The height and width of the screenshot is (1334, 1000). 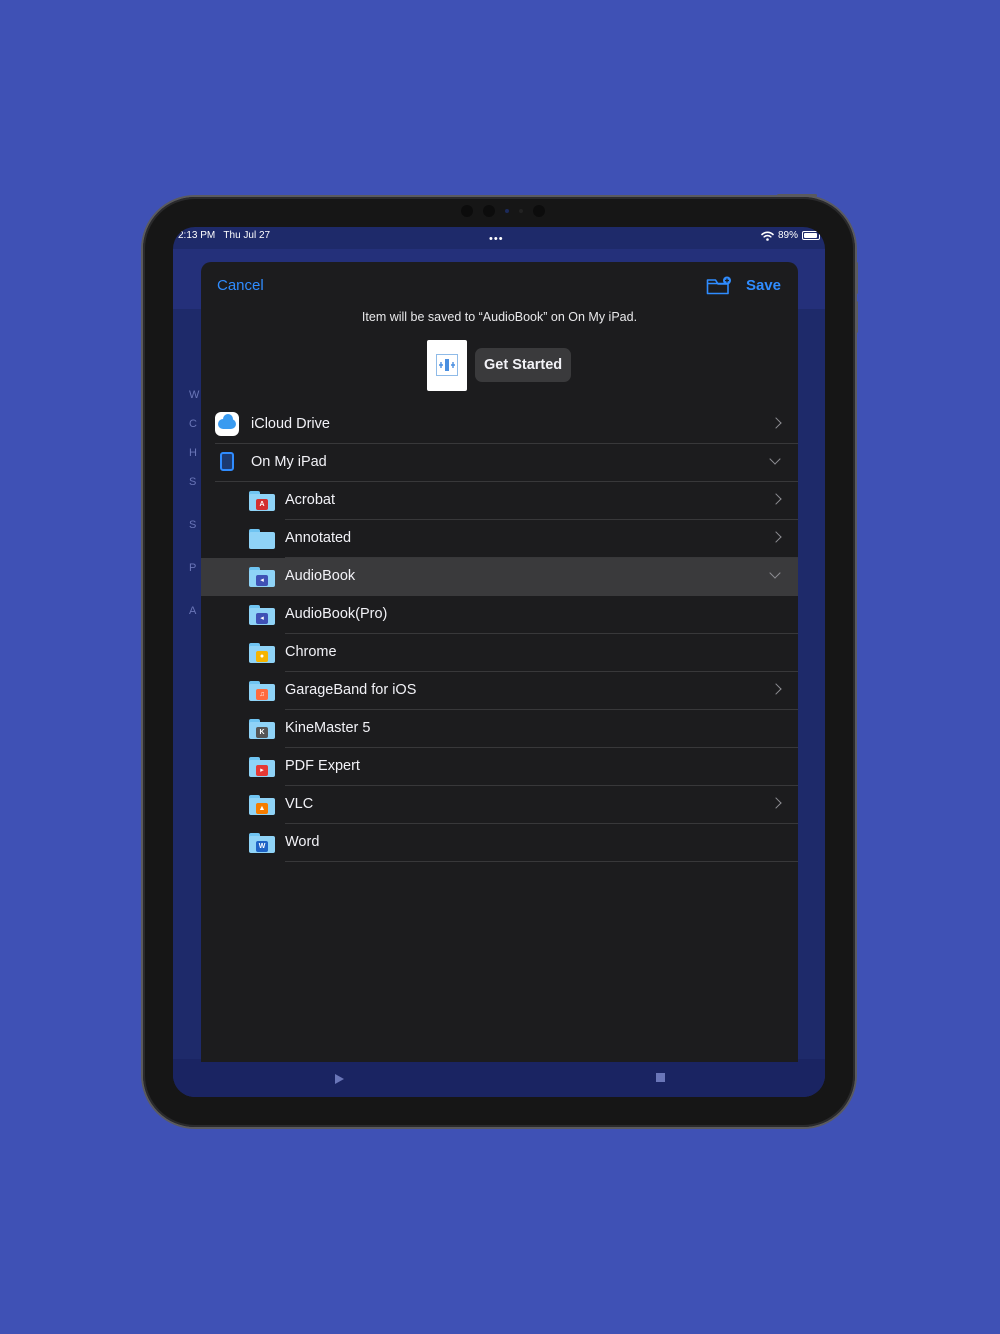 I want to click on acrobat-folder-icon: A, so click(x=262, y=500).